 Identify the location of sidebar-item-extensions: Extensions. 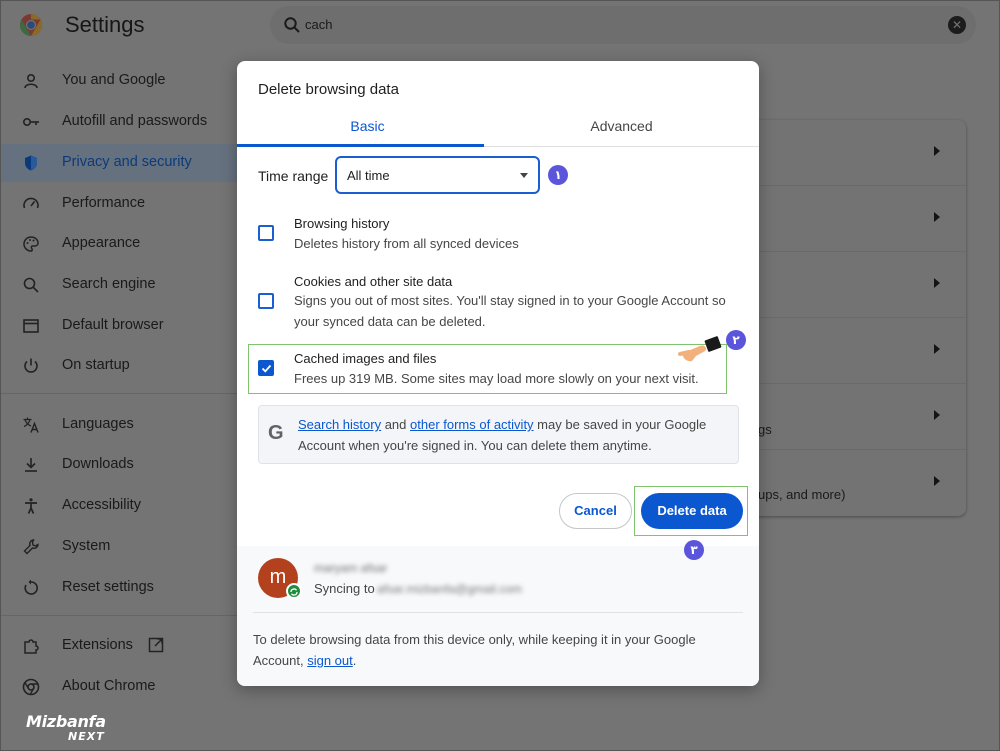
(120, 646).